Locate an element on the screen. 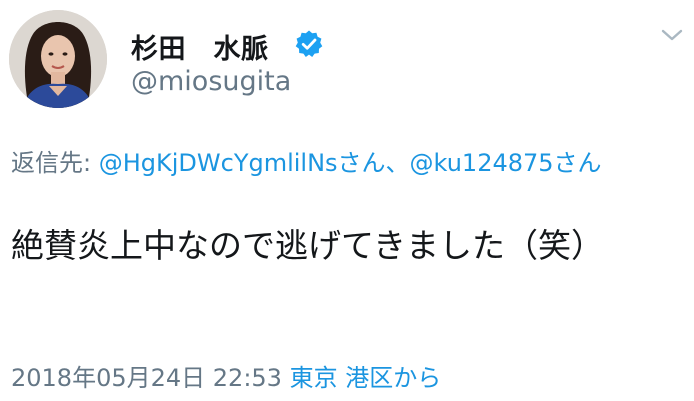 Image resolution: width=694 pixels, height=401 pixels. tweet-meta: 2018年05月24日 22:53 東京 港区から is located at coordinates (226, 375).